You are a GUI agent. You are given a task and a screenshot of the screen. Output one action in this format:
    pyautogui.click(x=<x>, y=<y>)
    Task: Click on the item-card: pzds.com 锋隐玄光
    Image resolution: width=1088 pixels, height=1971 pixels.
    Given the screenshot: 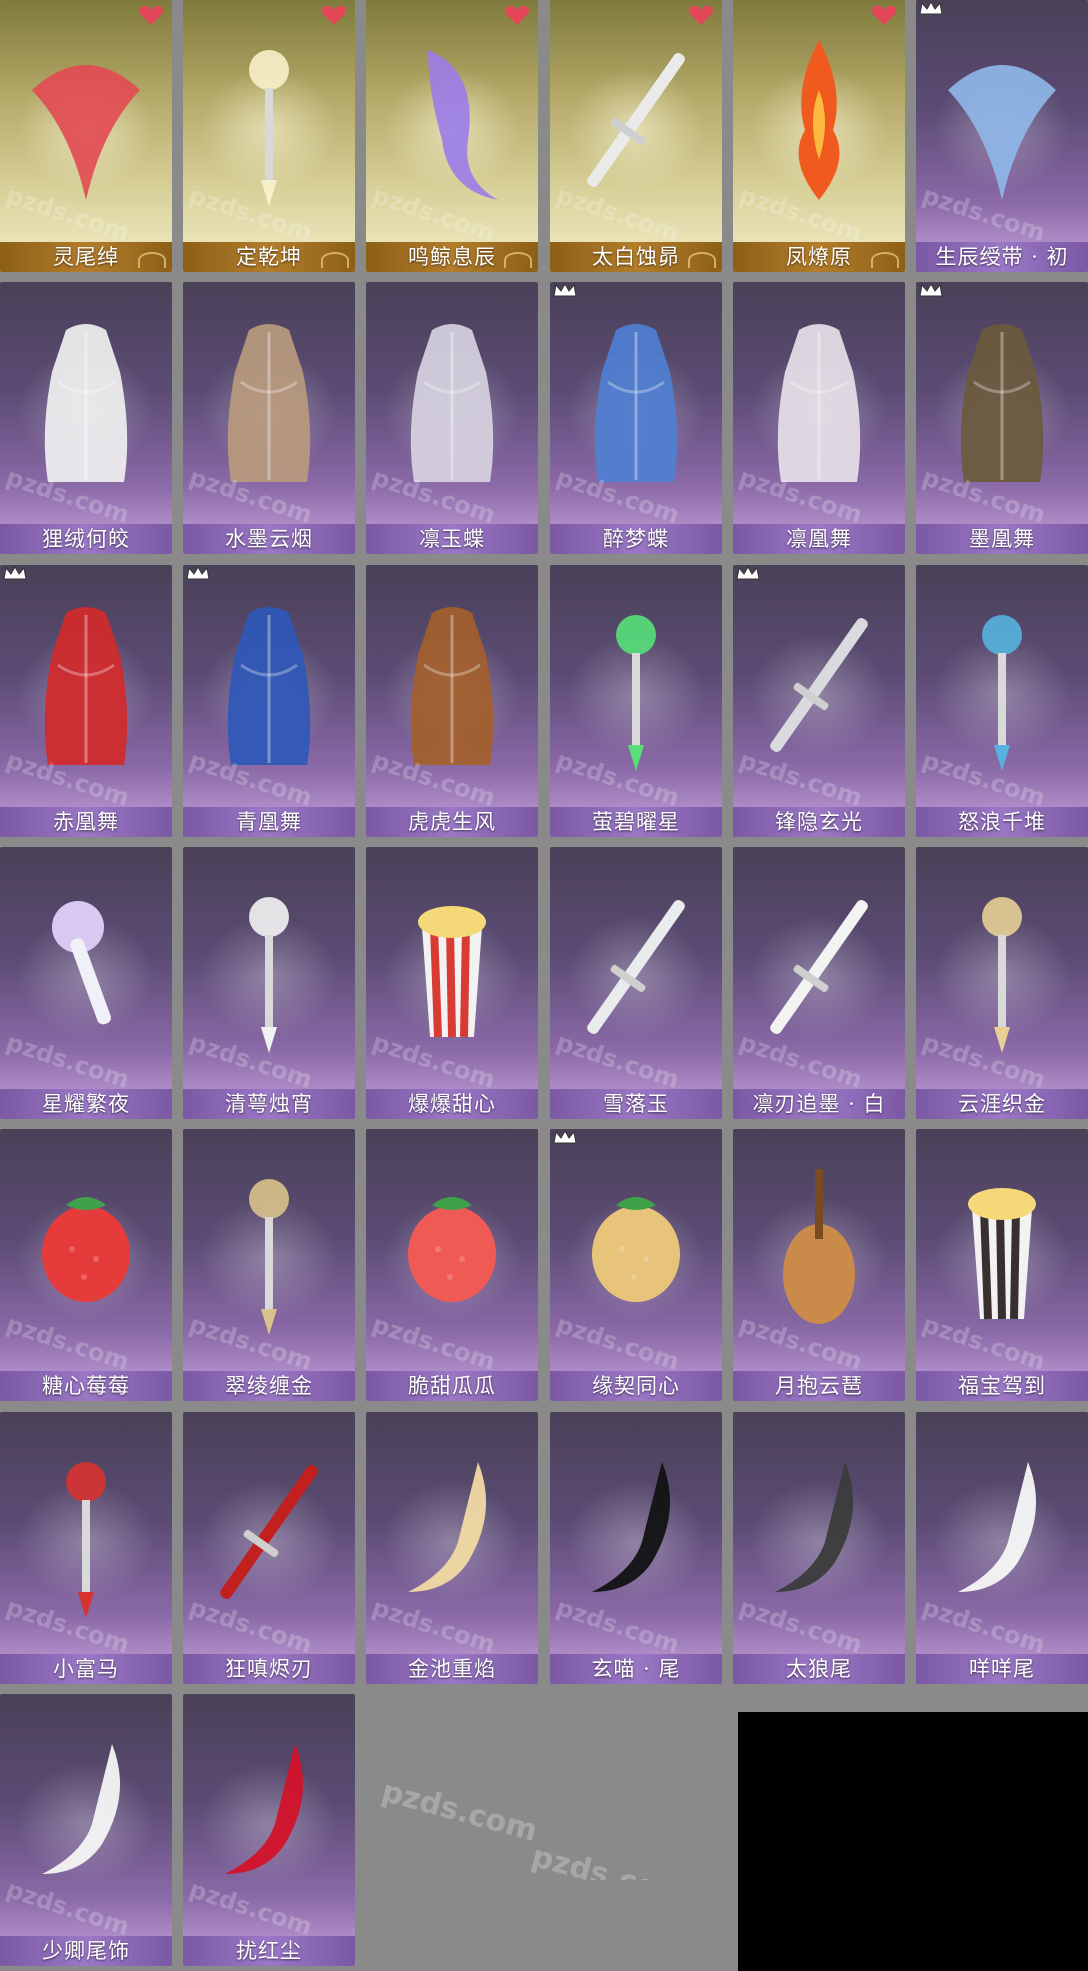 What is the action you would take?
    pyautogui.click(x=819, y=701)
    